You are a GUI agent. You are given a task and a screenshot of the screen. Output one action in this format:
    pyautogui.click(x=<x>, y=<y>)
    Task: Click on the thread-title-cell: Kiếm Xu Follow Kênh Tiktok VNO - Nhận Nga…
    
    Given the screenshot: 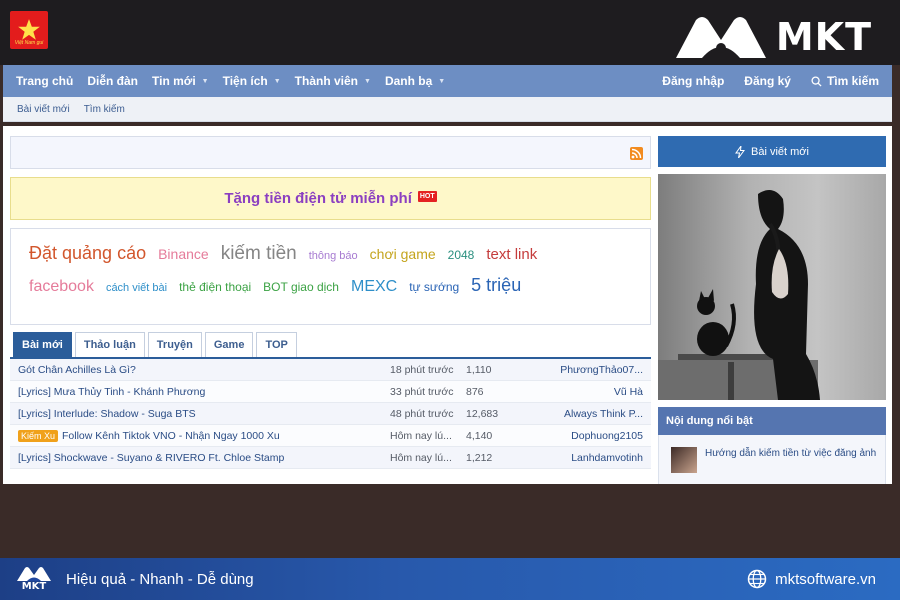 What is the action you would take?
    pyautogui.click(x=200, y=435)
    